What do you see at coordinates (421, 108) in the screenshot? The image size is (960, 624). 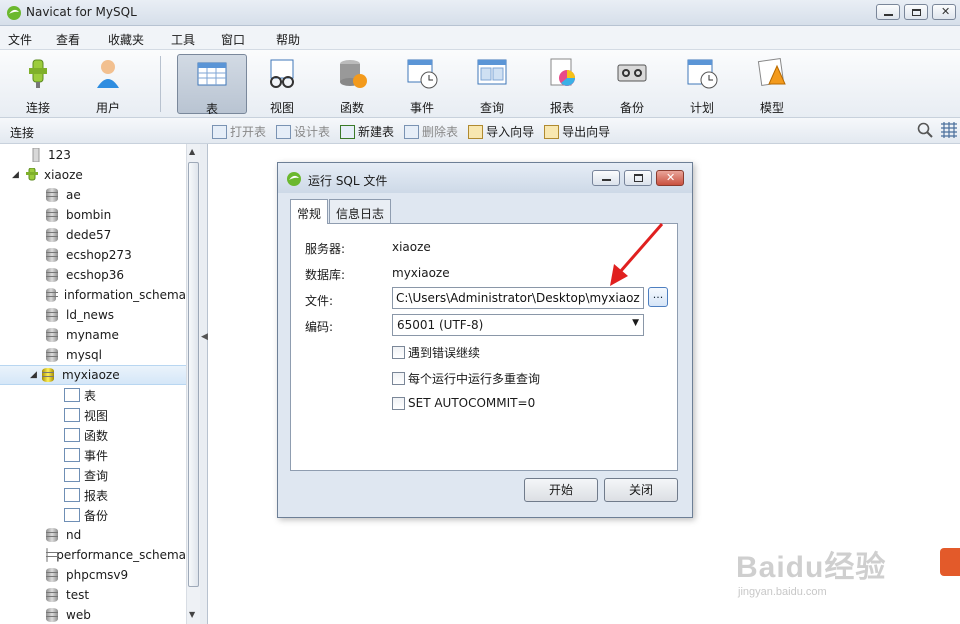 I see `toolbar-event-label: 事件` at bounding box center [421, 108].